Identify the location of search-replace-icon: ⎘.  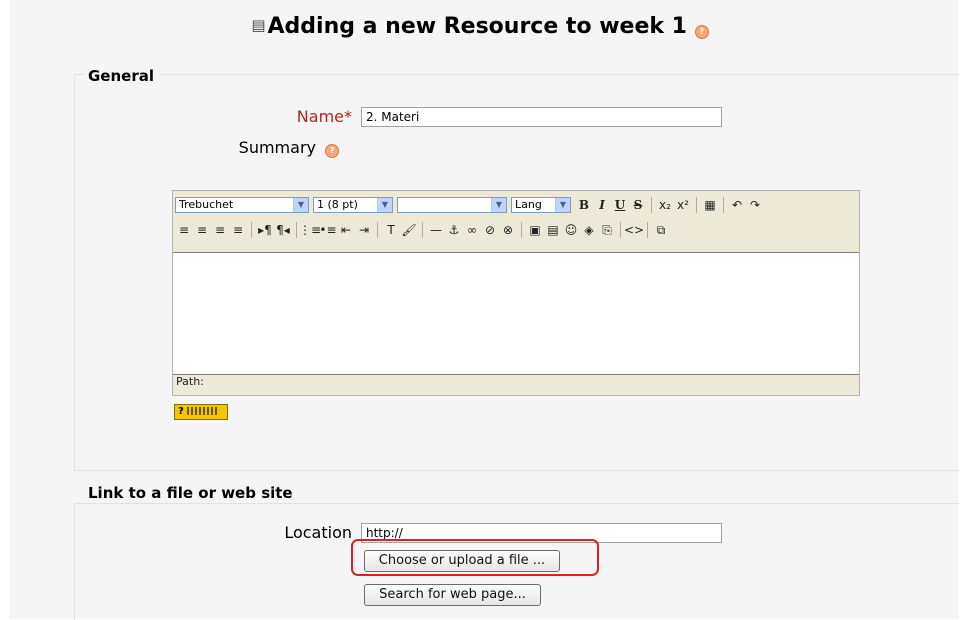
(607, 230).